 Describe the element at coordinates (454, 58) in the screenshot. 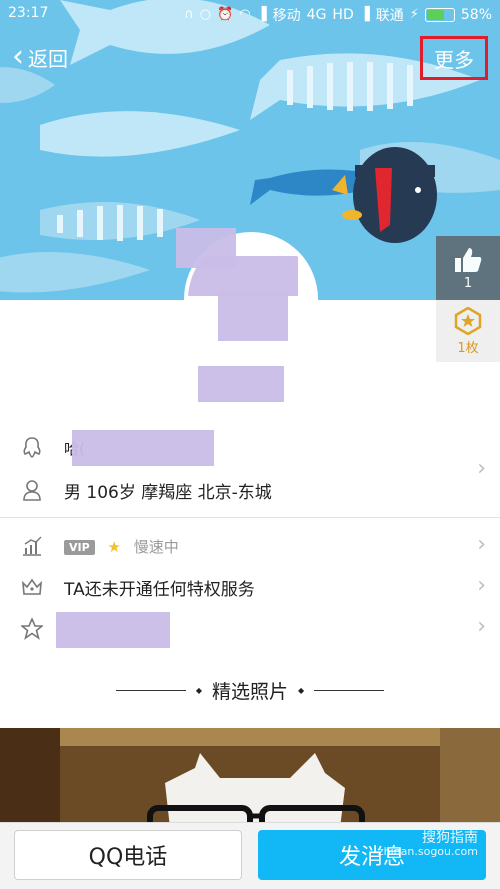

I see `more-button: 更多` at that location.